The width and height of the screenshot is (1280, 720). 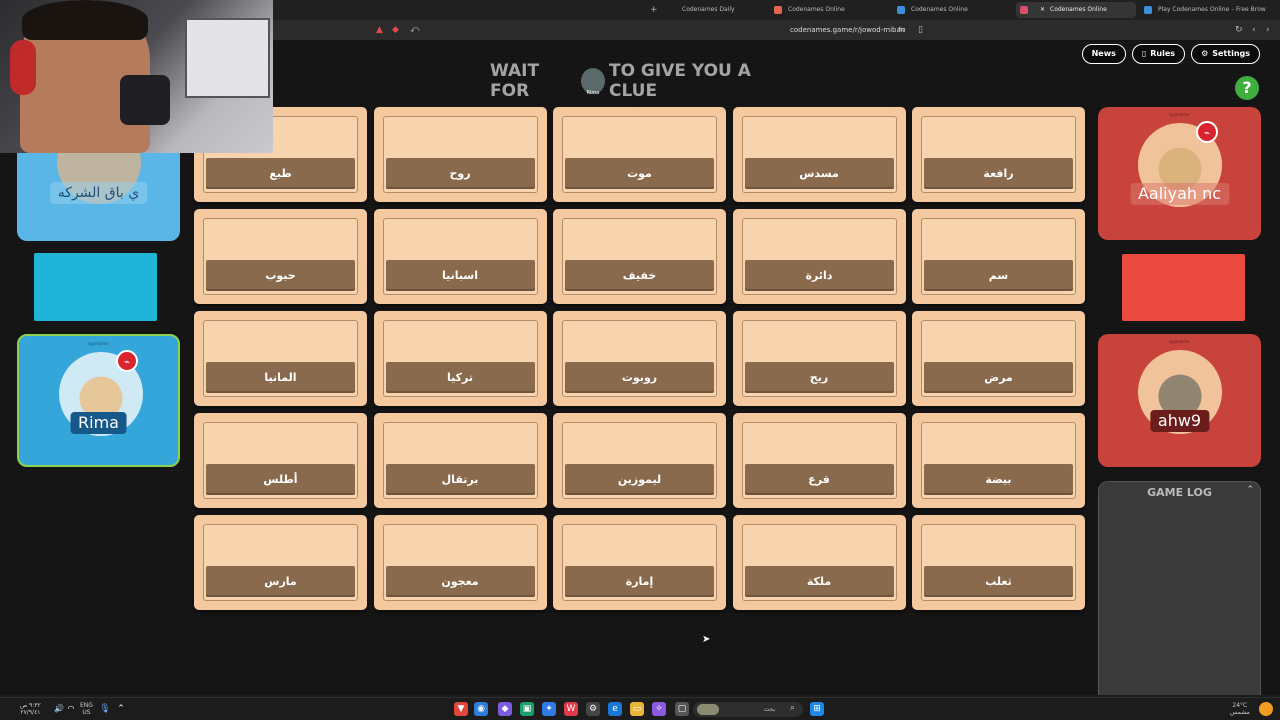 What do you see at coordinates (706, 639) in the screenshot?
I see `mouse-cursor-icon: ➤` at bounding box center [706, 639].